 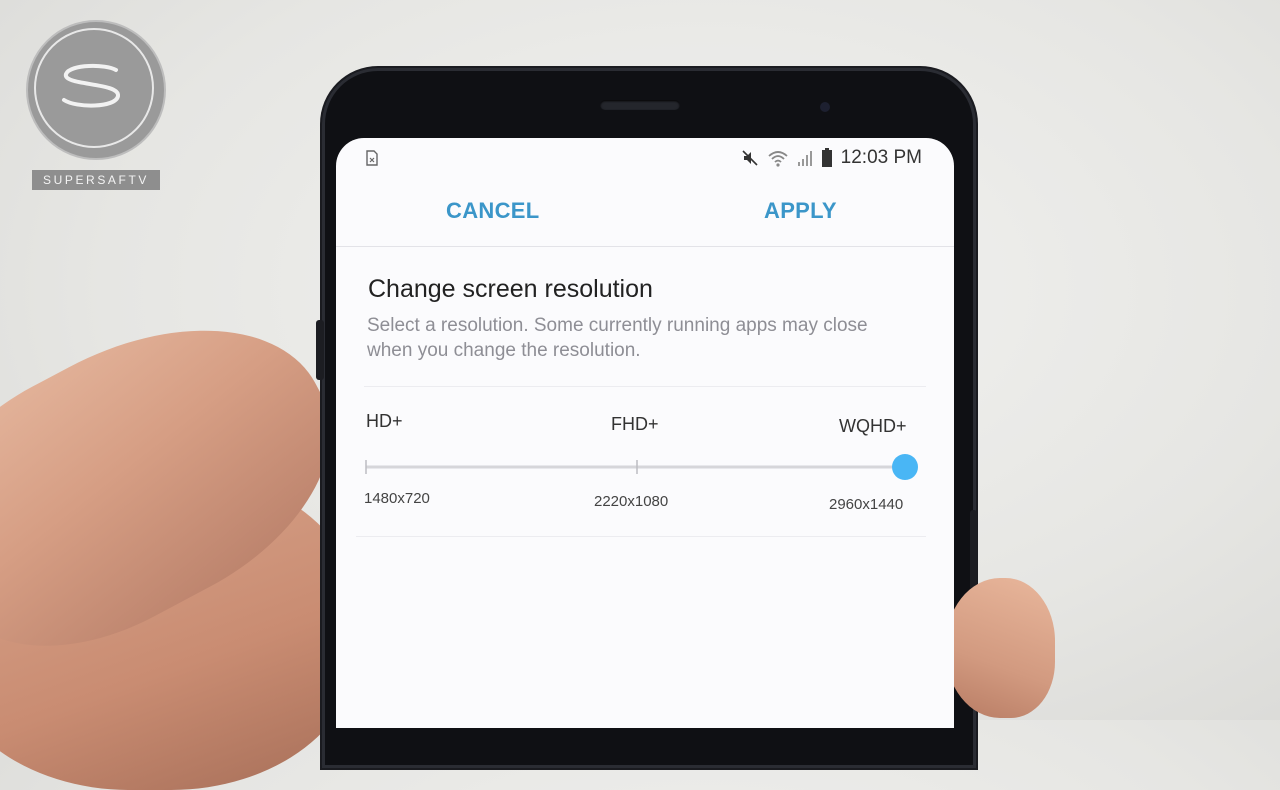 What do you see at coordinates (973, 550) in the screenshot?
I see `side-button-right` at bounding box center [973, 550].